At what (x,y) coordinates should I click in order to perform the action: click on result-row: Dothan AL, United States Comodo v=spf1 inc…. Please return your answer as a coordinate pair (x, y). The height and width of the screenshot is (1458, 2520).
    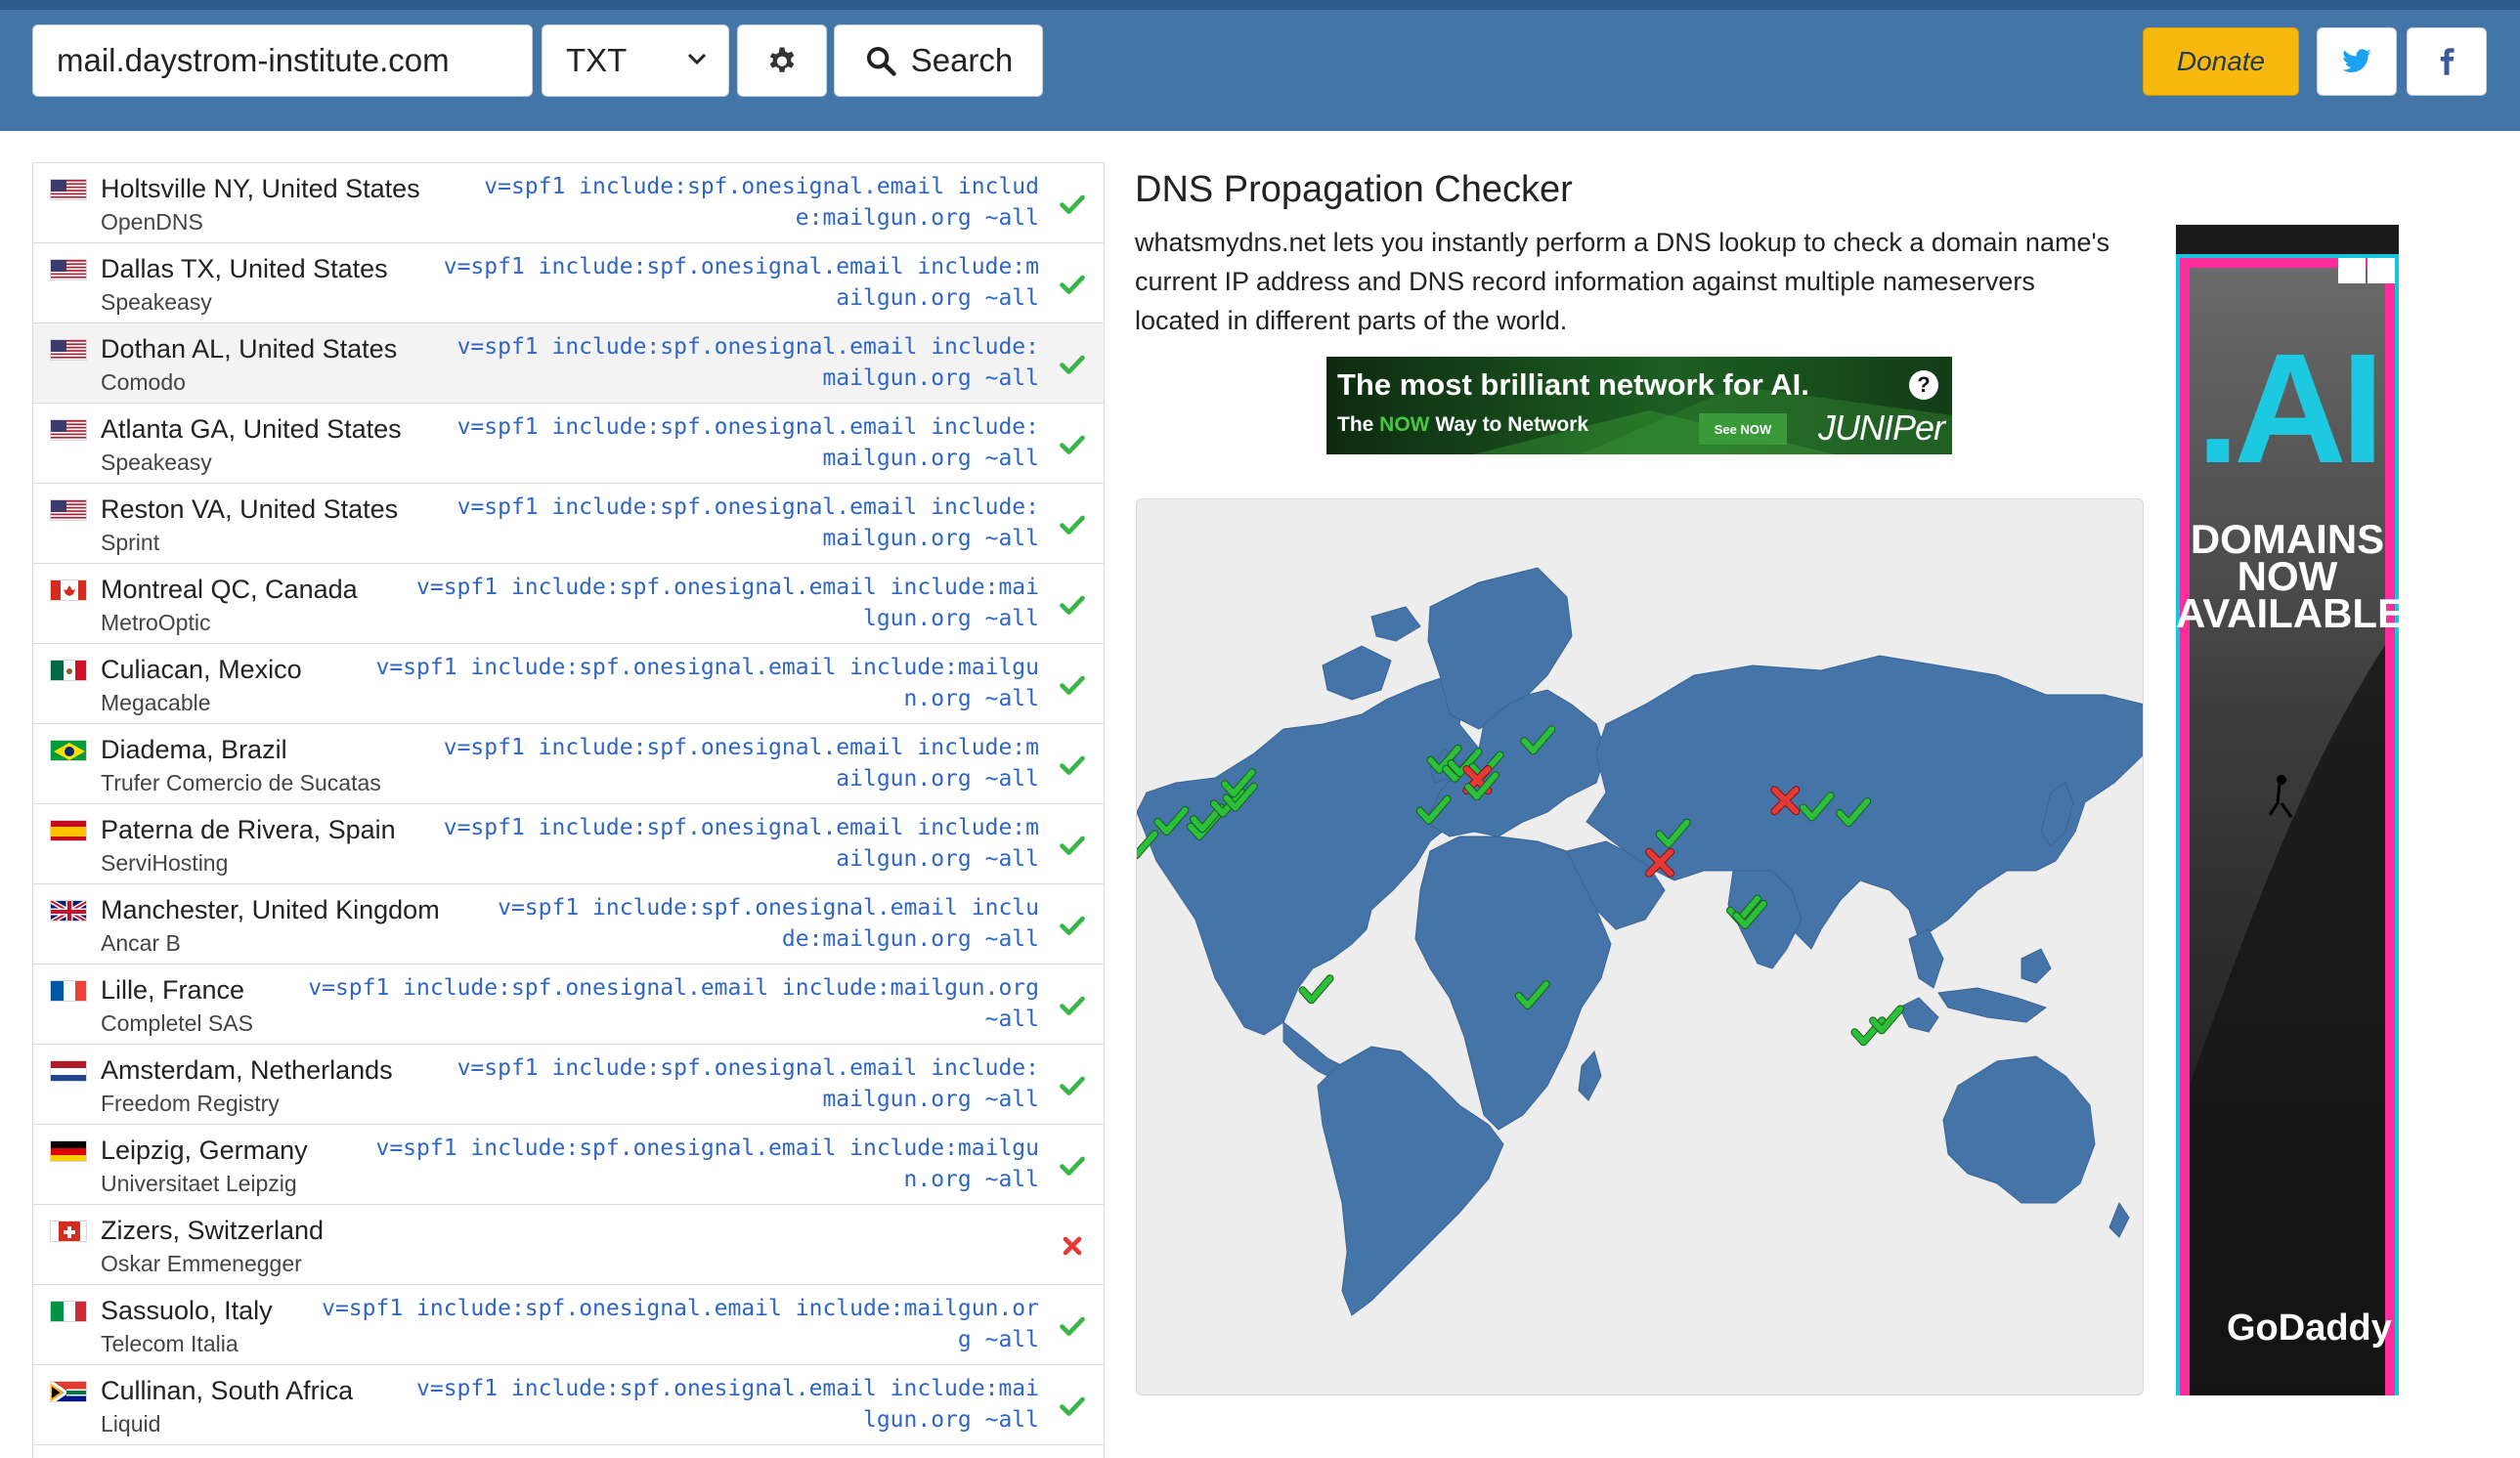
    Looking at the image, I should click on (568, 363).